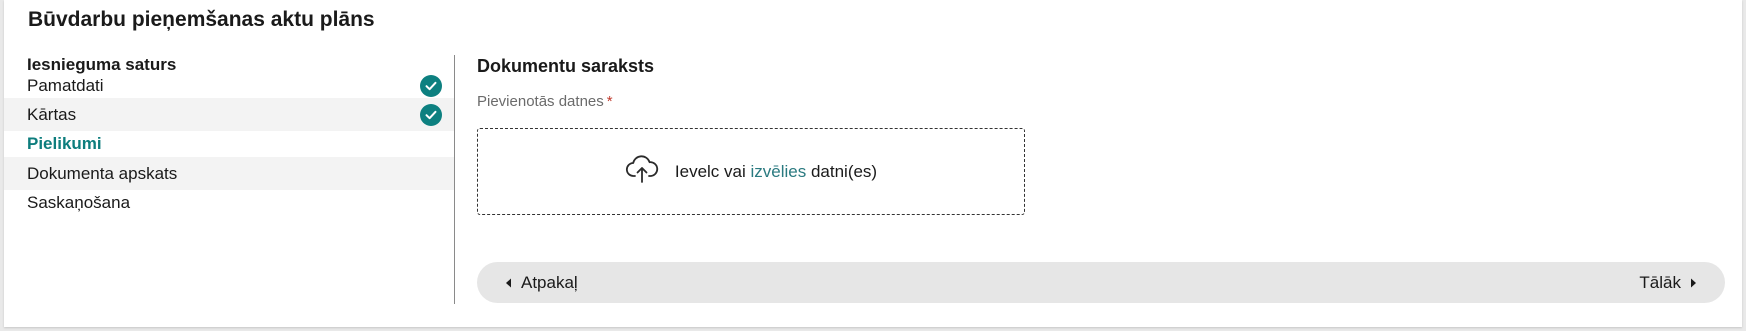 The image size is (1746, 331). I want to click on attached-files-label: Pievienotās datnes *, so click(545, 101).